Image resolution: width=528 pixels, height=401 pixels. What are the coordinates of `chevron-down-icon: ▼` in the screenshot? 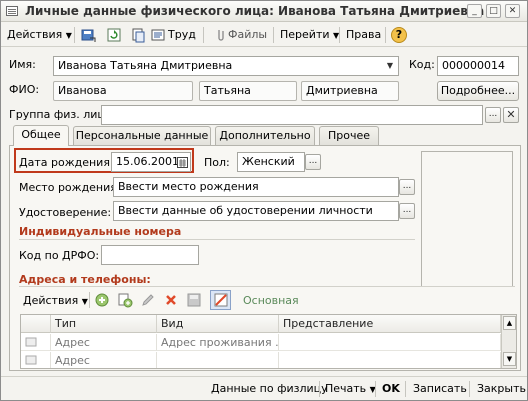 It's located at (390, 66).